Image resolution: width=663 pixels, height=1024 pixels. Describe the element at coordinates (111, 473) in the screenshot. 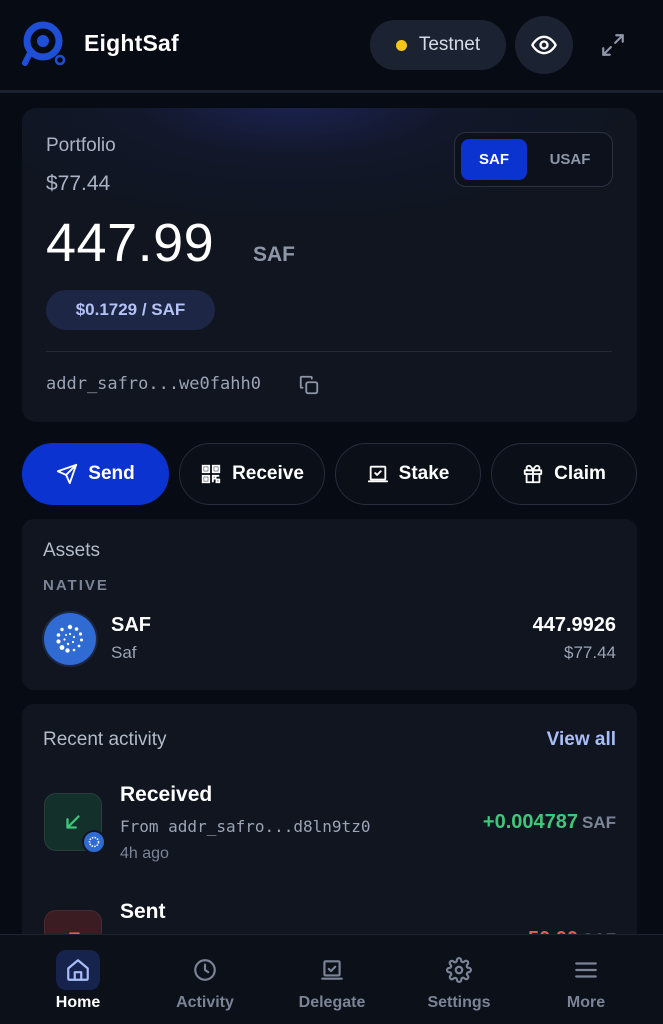

I see `send-label: Send` at that location.